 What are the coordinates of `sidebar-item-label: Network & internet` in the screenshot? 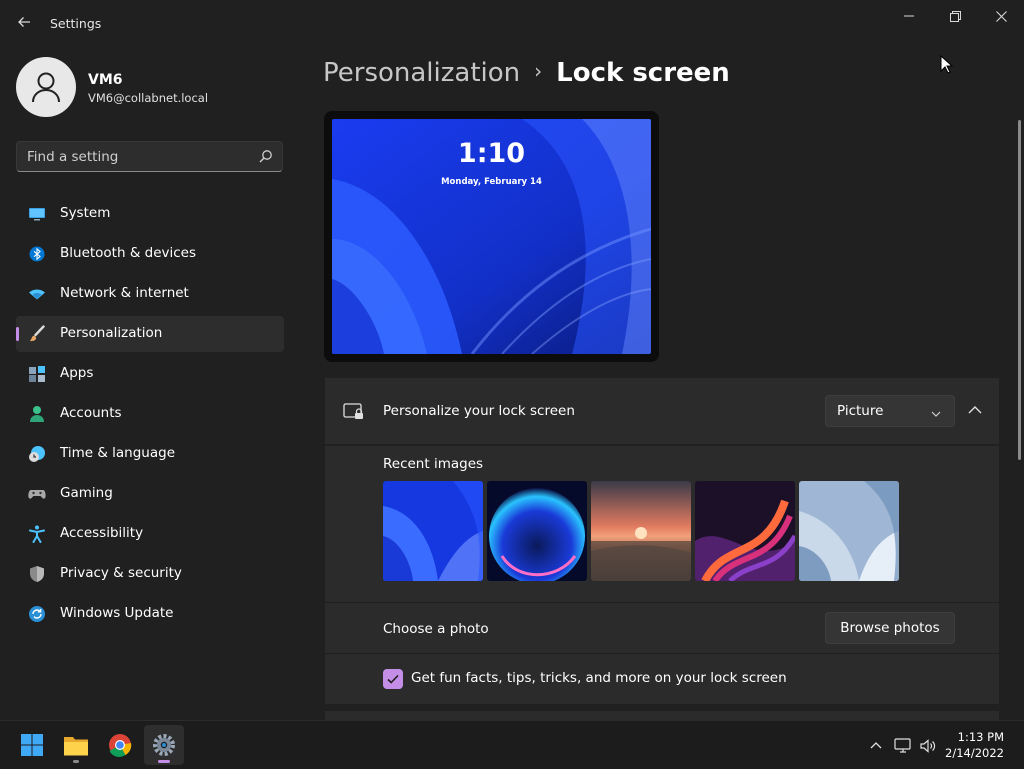 It's located at (124, 293).